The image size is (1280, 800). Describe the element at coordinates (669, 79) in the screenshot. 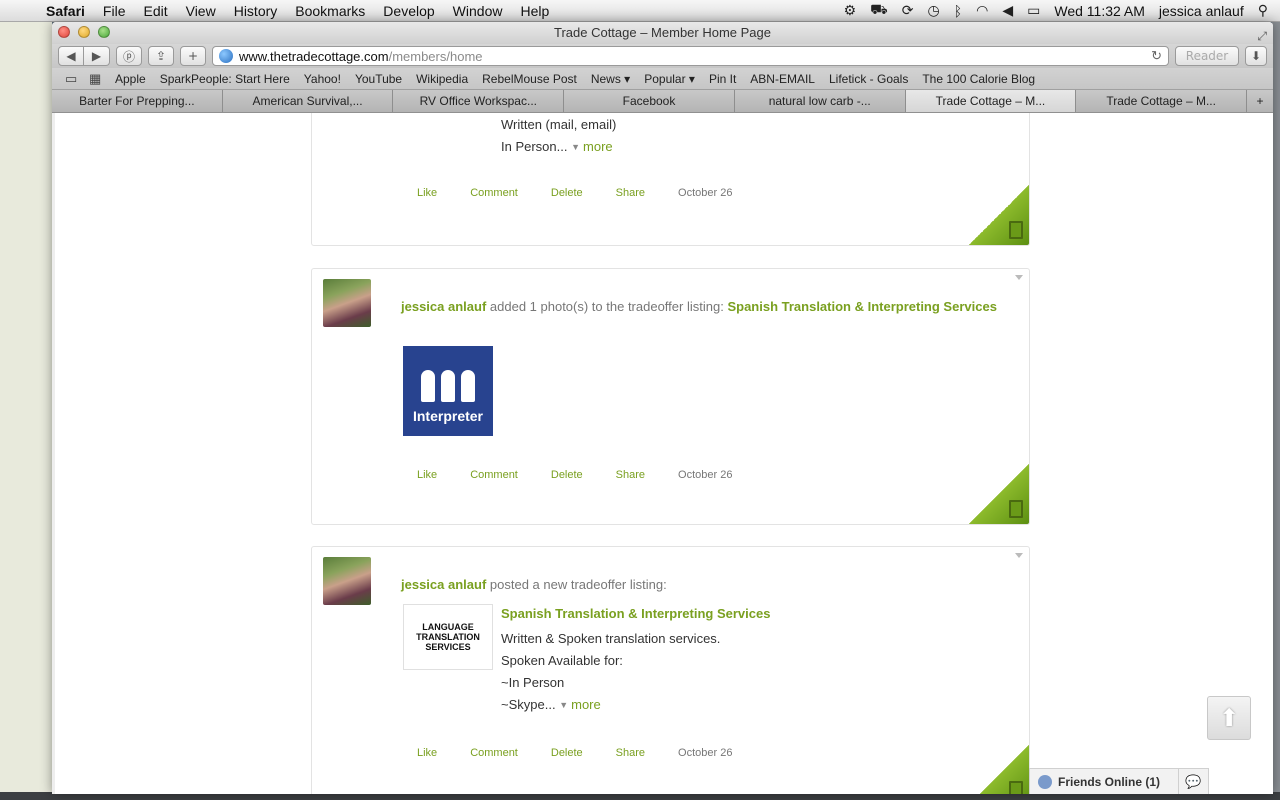

I see `bookmark-popular: Popular ▾` at that location.